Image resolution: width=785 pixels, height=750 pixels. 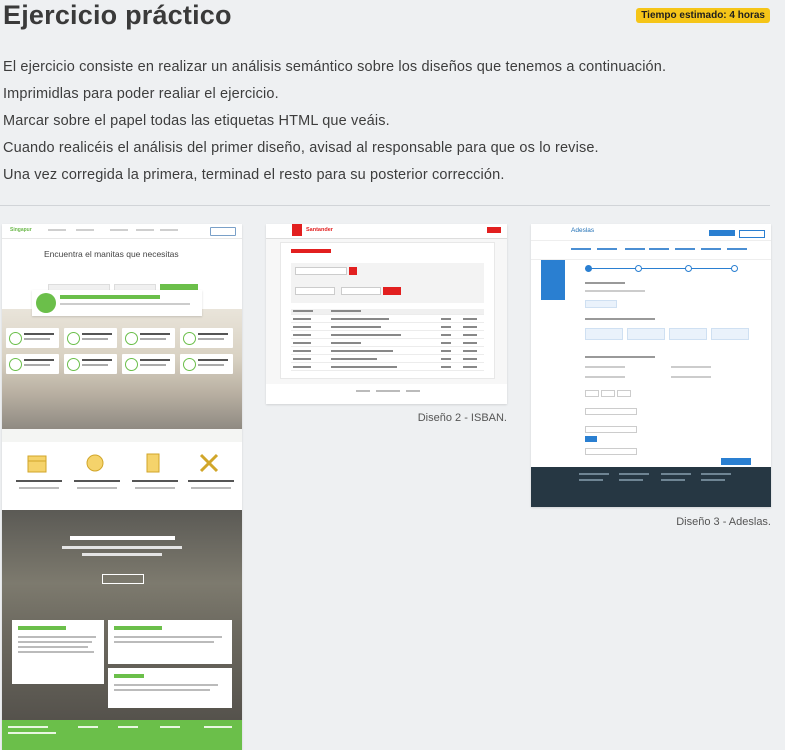 What do you see at coordinates (651, 487) in the screenshot?
I see `design-3-footer` at bounding box center [651, 487].